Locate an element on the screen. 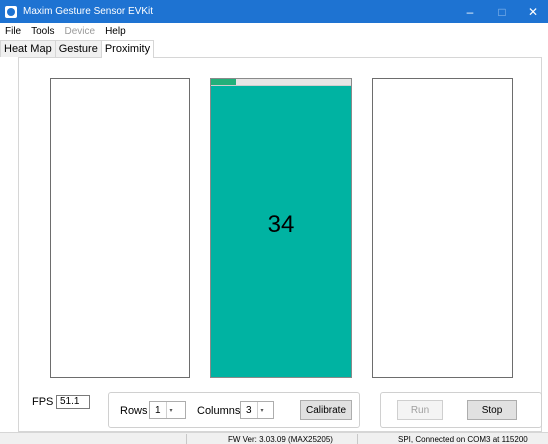  firmware-version-text: FW Ver: 3.03.09 (MAX25205) is located at coordinates (280, 439).